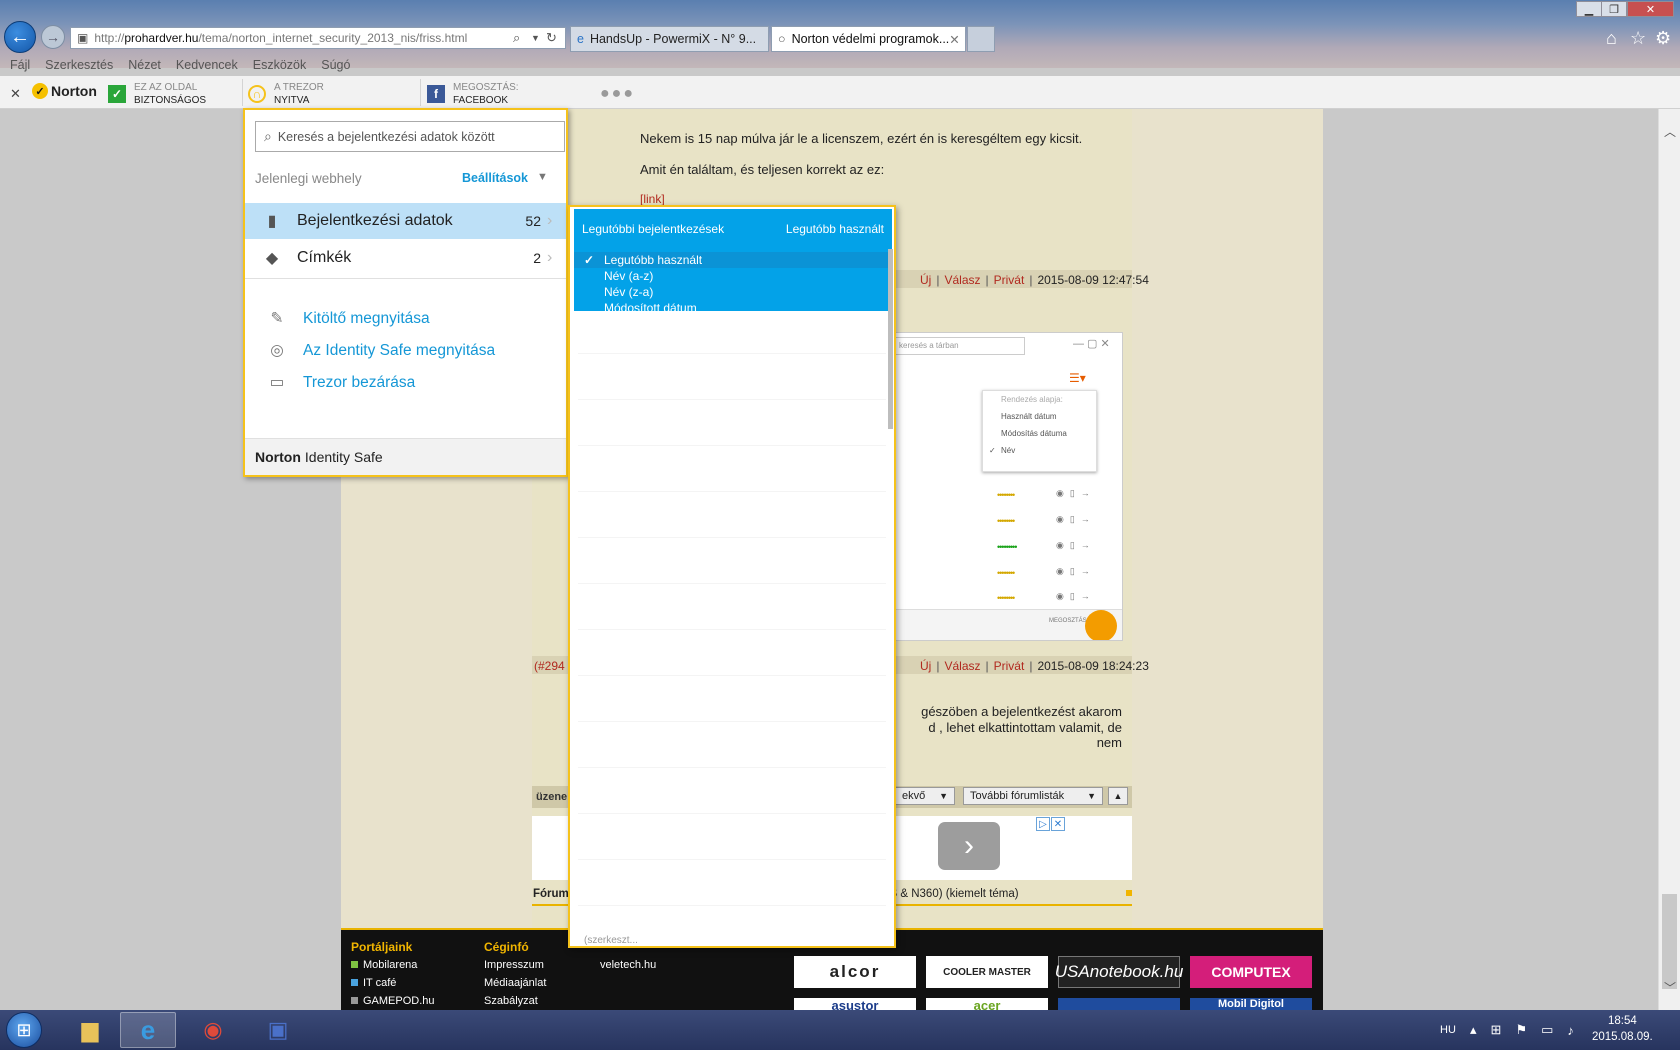 The image size is (1680, 1050). Describe the element at coordinates (855, 972) in the screenshot. I see `sponsor-logo-alcor: alcor` at that location.